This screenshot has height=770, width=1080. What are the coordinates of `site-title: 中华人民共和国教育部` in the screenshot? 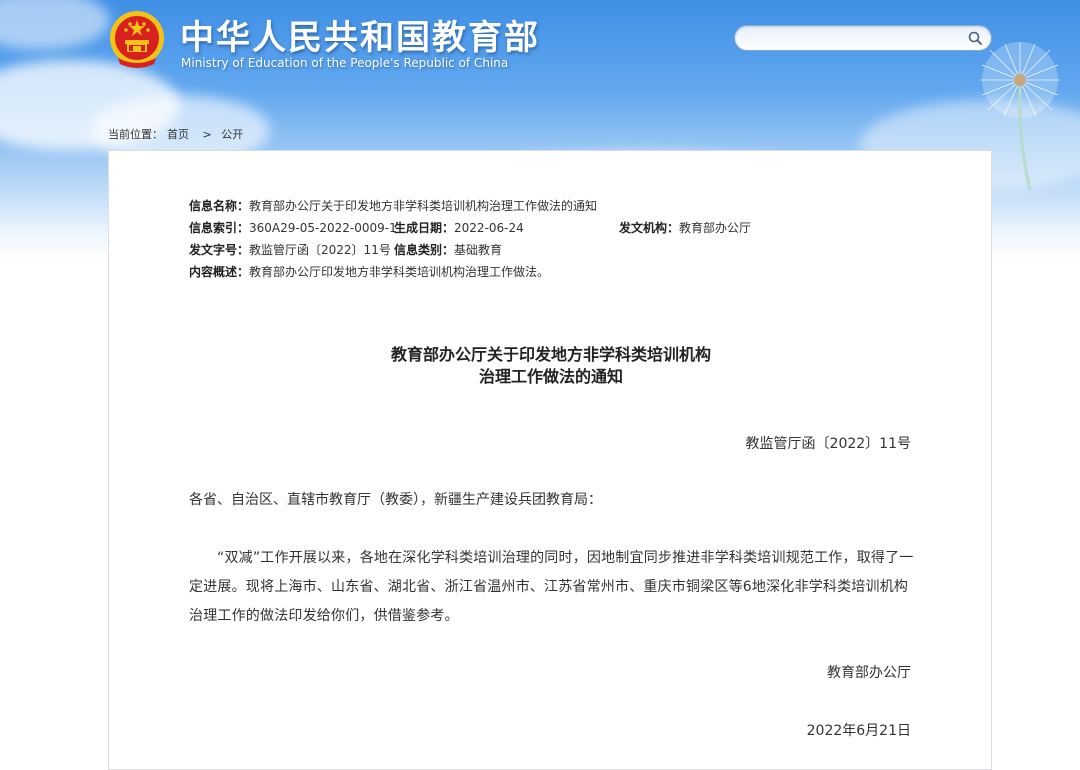 It's located at (360, 38).